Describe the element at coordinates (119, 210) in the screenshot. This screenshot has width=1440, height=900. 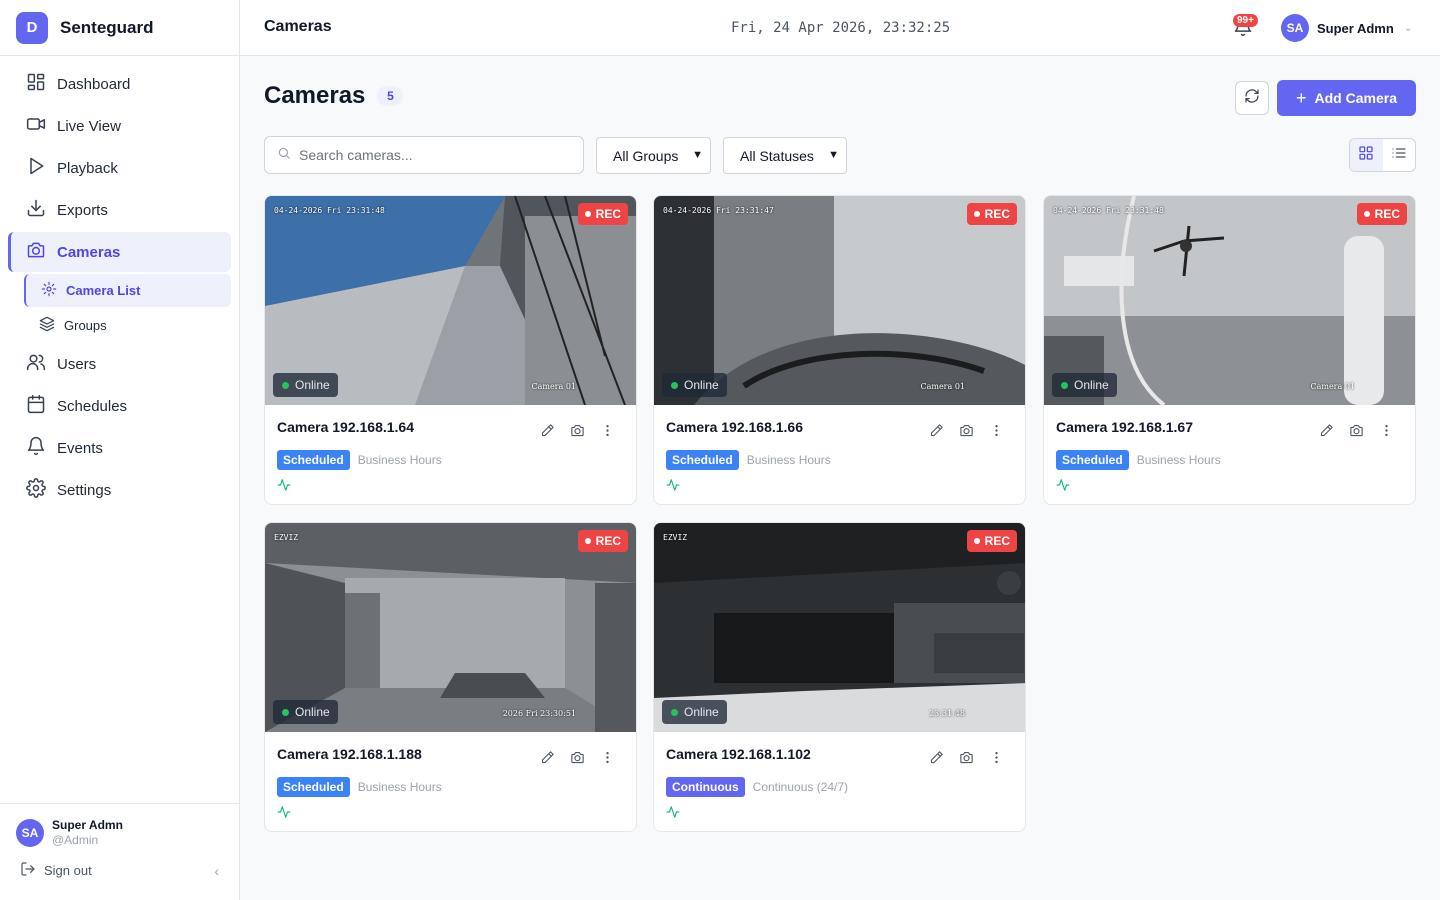
I see `sidebar-item-exports: Exports` at that location.